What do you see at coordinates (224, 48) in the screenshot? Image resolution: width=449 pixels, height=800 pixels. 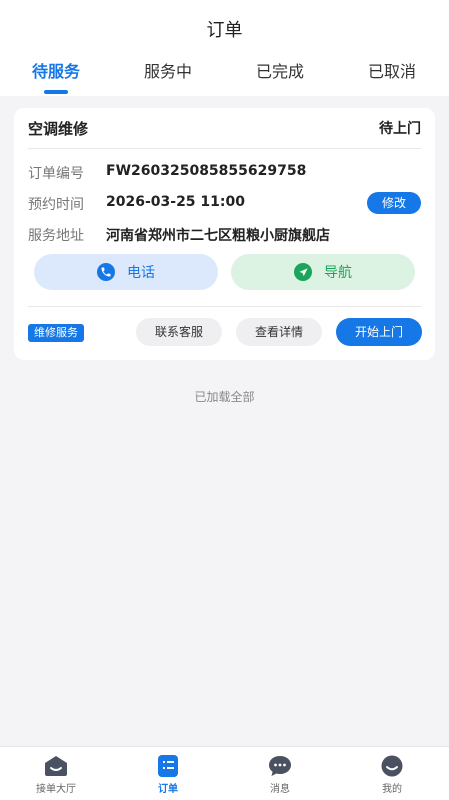 I see `top-bar: 订单 待服务 服务中 已完成 已取消` at bounding box center [224, 48].